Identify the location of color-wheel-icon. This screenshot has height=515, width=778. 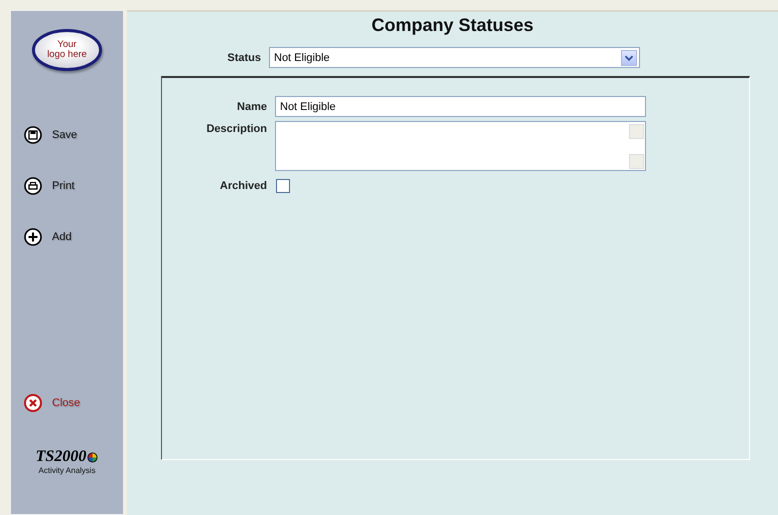
(92, 457).